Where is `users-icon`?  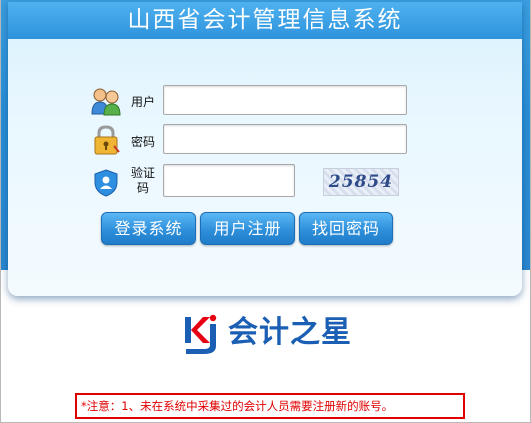
users-icon is located at coordinates (106, 102).